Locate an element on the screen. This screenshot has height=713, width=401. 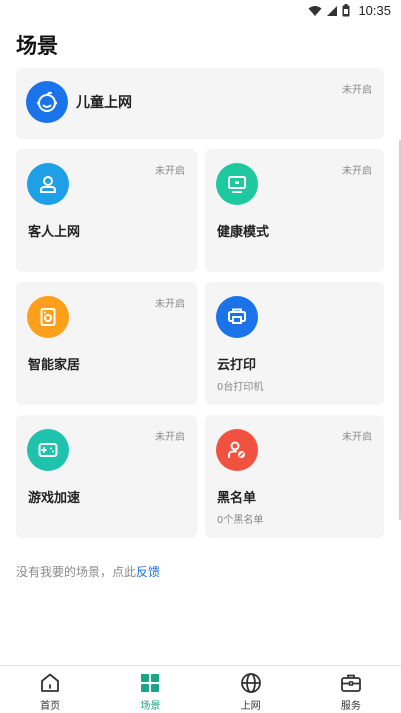
monitor-icon is located at coordinates (237, 184).